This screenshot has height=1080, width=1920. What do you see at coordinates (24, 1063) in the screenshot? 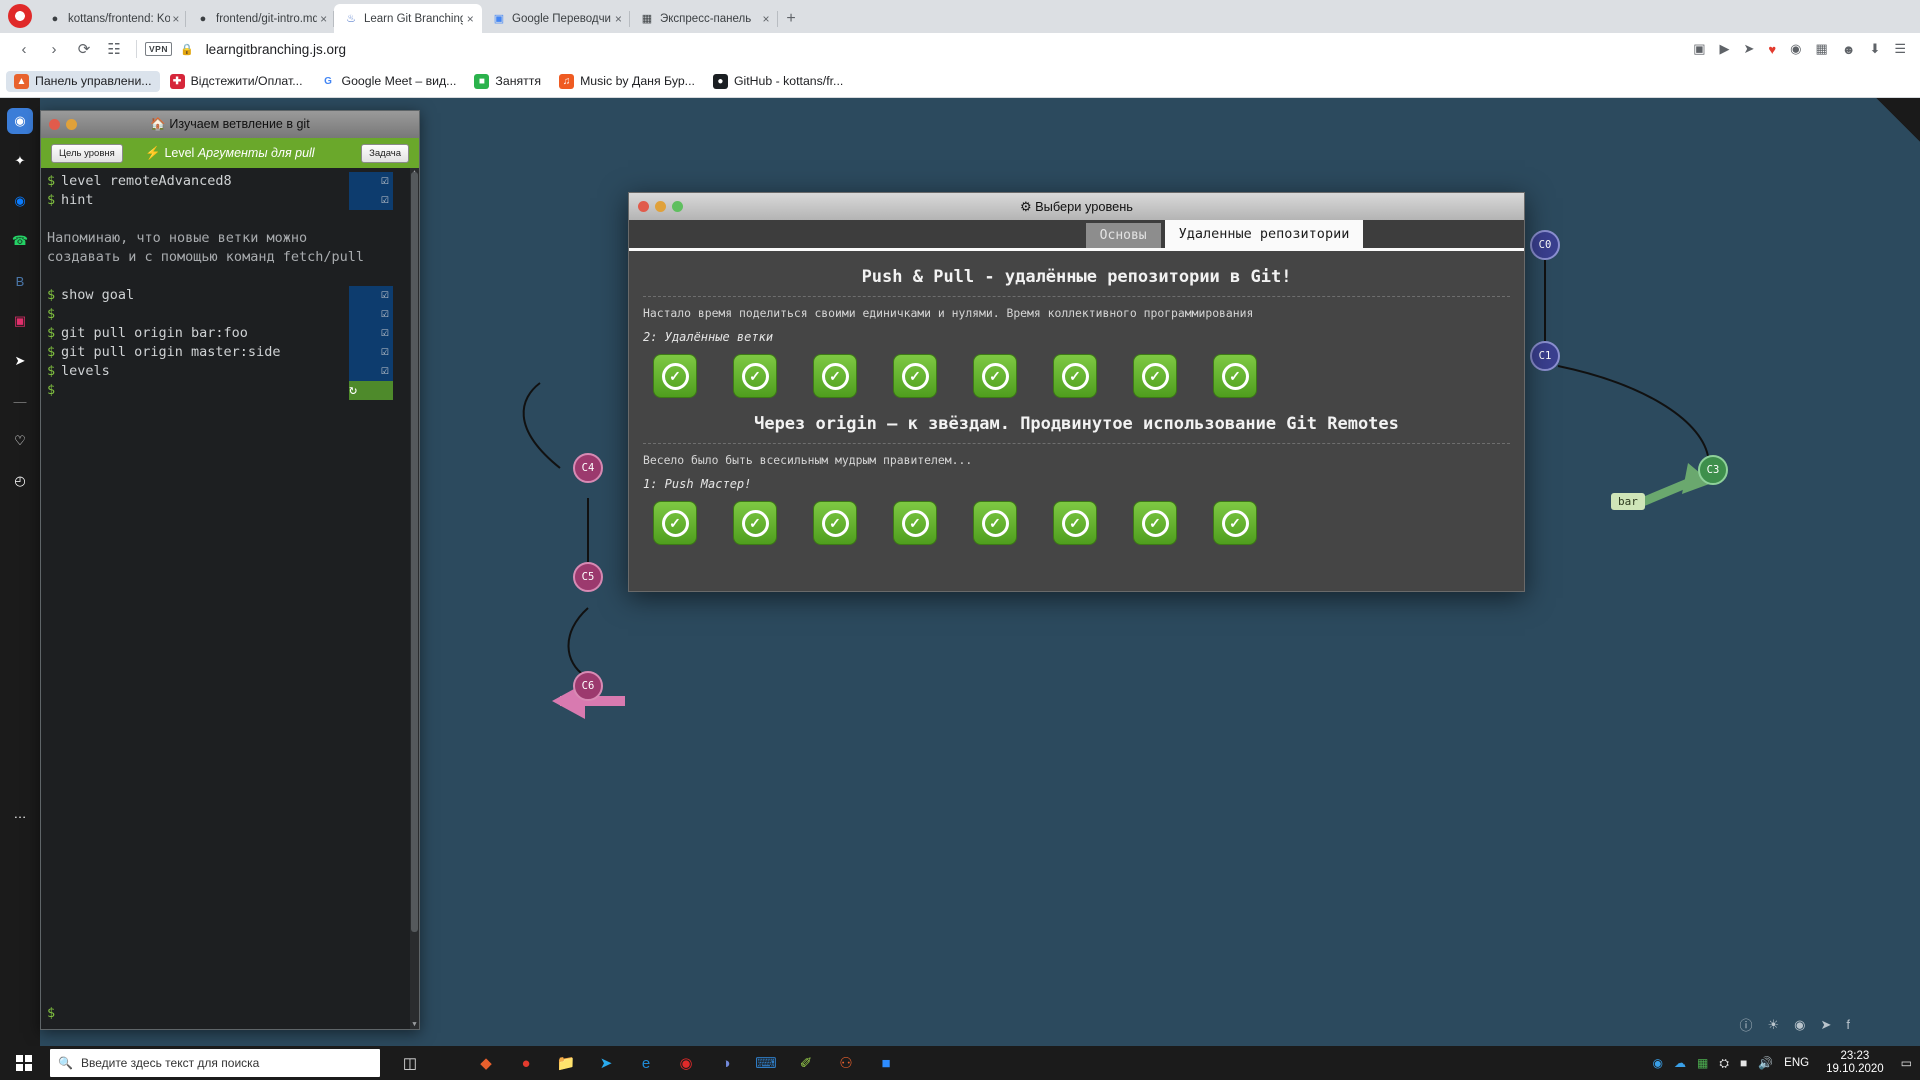
I see `start-button` at bounding box center [24, 1063].